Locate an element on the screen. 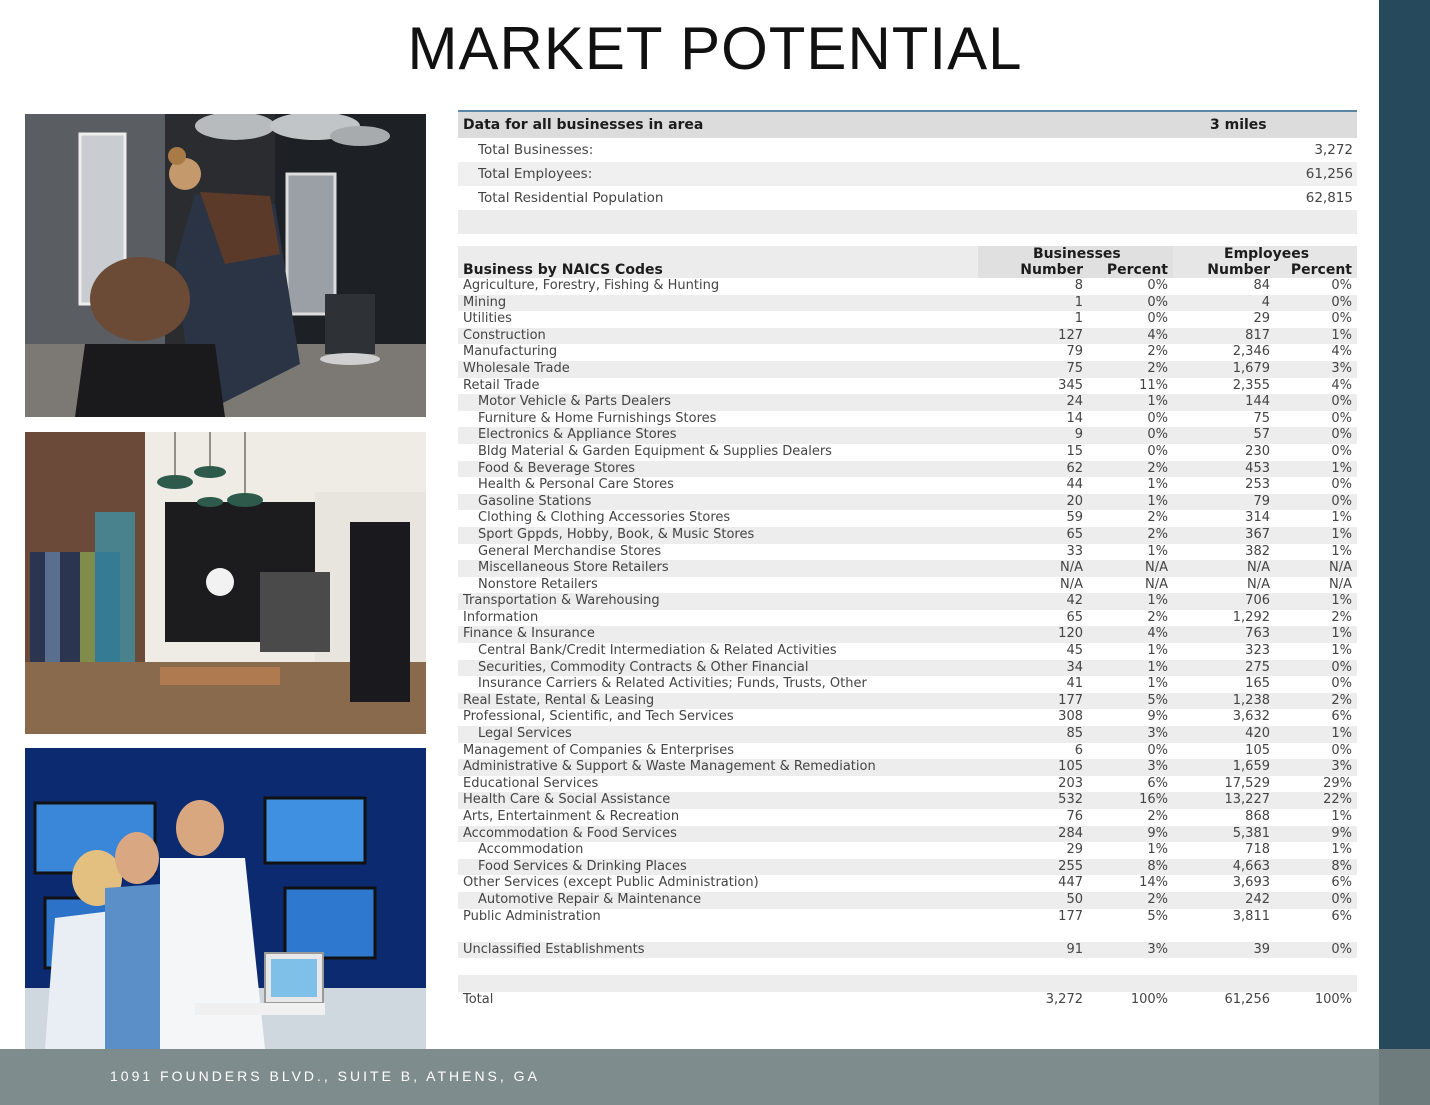 The image size is (1430, 1105). summary-label: Total Businesses: is located at coordinates (536, 150).